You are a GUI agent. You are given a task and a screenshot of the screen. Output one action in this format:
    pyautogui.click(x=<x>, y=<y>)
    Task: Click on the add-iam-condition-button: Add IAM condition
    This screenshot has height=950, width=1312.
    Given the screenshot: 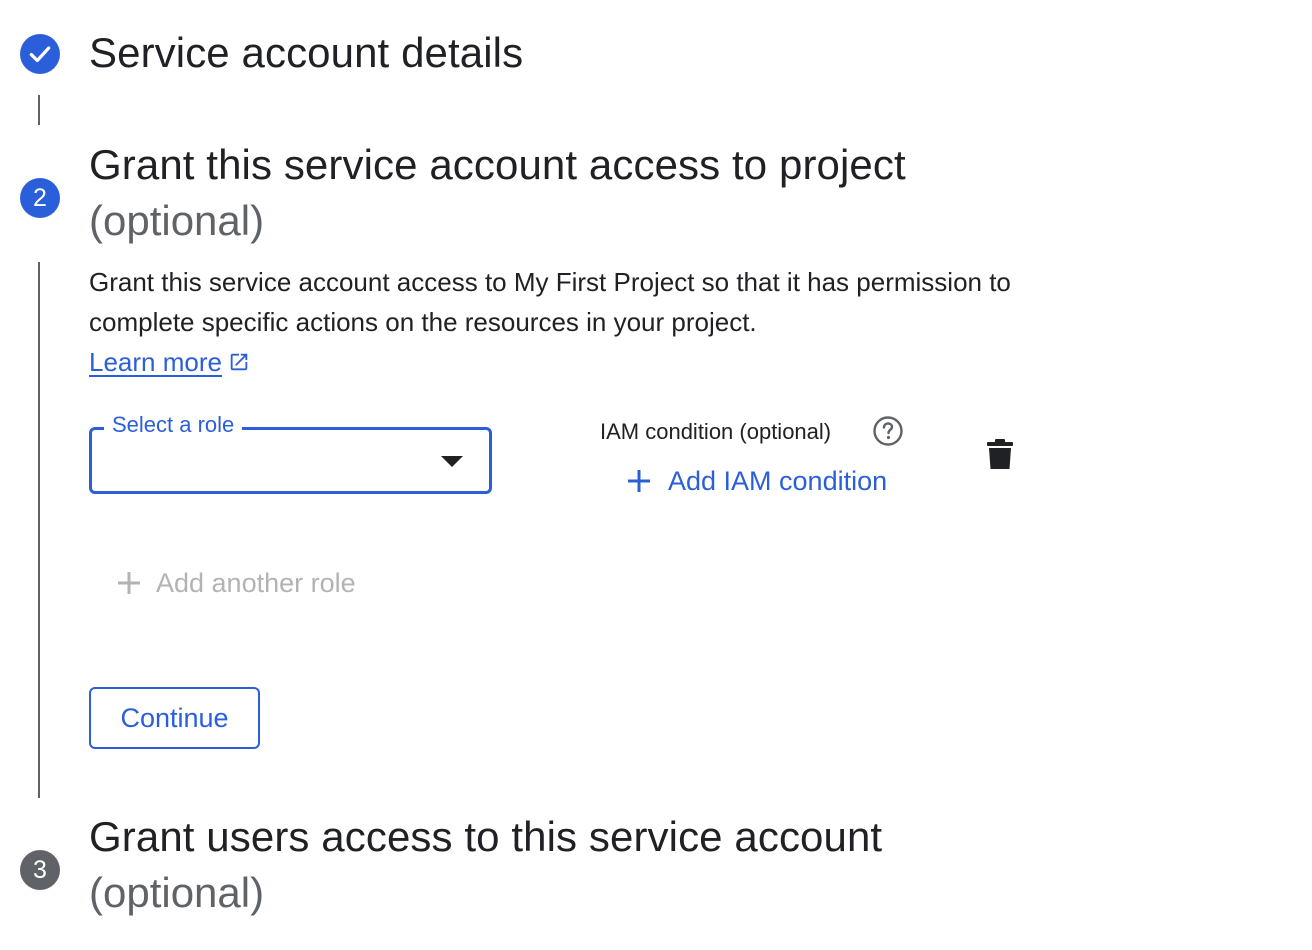 What is the action you would take?
    pyautogui.click(x=756, y=481)
    